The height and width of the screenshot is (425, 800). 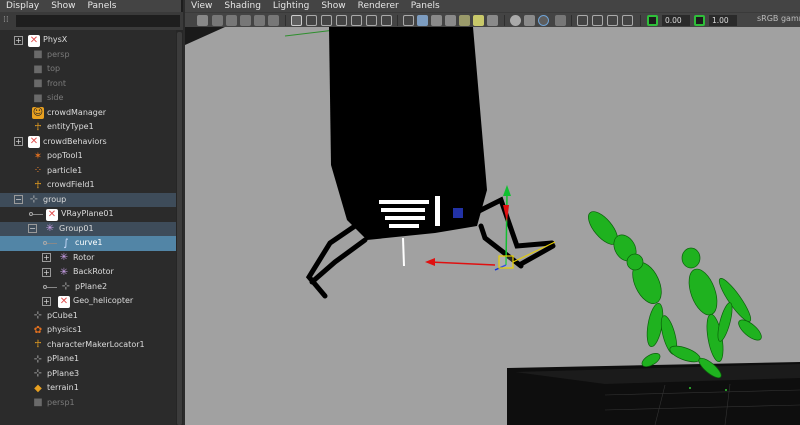 I want to click on isolate-select-icon, so click(x=582, y=20).